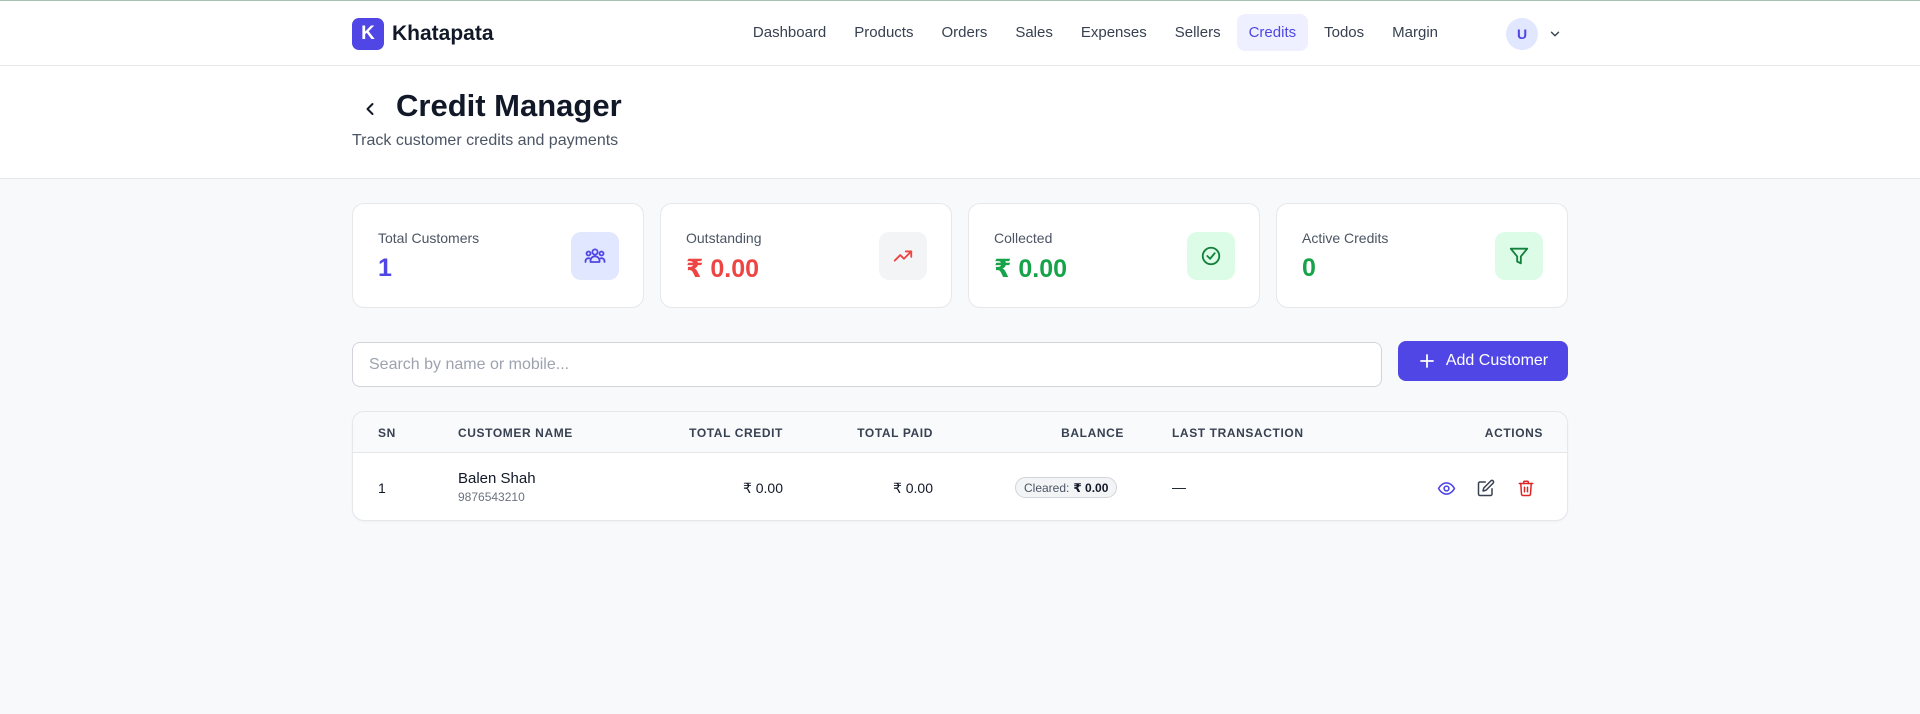 The width and height of the screenshot is (1920, 714). What do you see at coordinates (1522, 34) in the screenshot?
I see `avatar: U` at bounding box center [1522, 34].